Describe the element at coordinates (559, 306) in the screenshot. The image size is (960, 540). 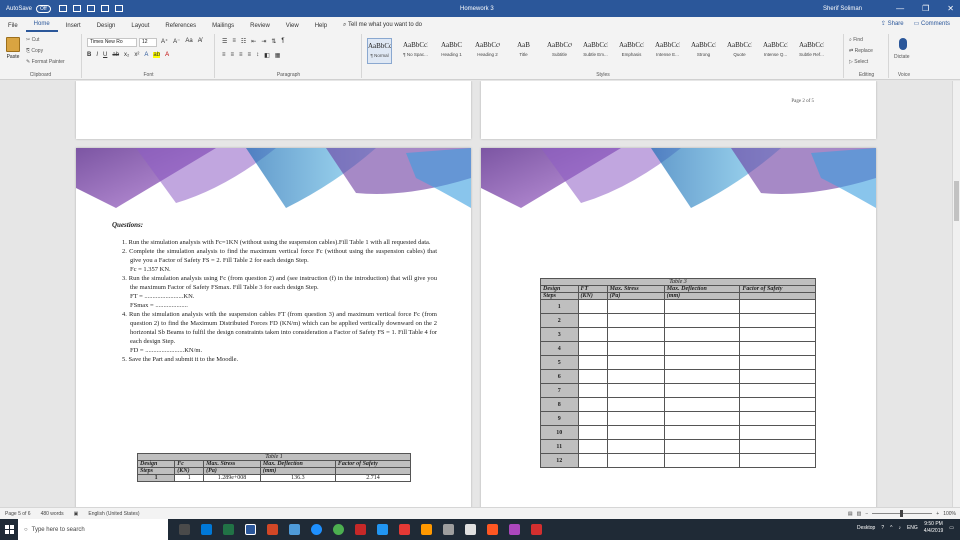
I see `table-3-step-cell: 1` at that location.